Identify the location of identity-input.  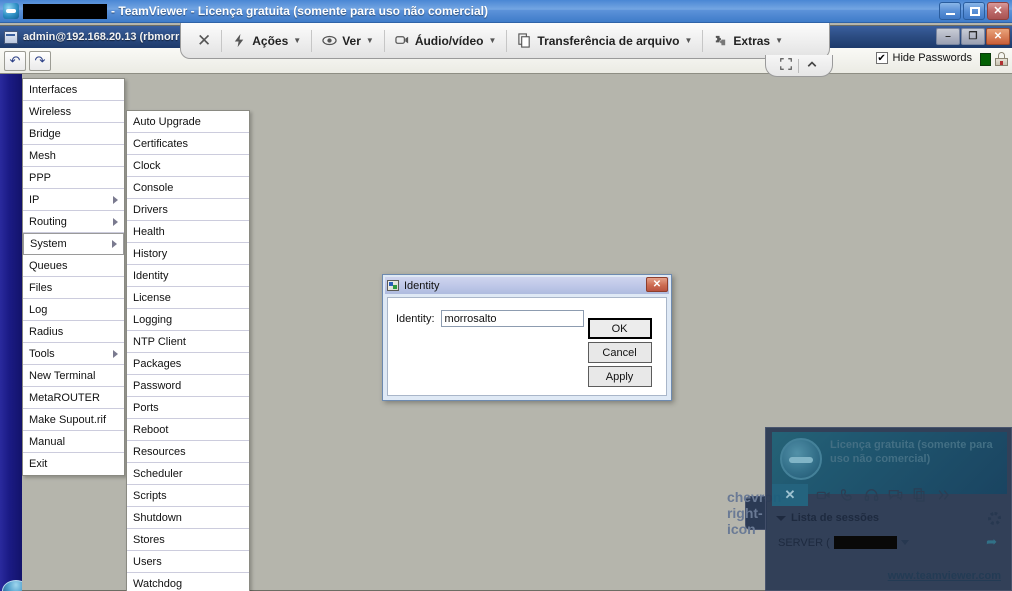
(512, 318).